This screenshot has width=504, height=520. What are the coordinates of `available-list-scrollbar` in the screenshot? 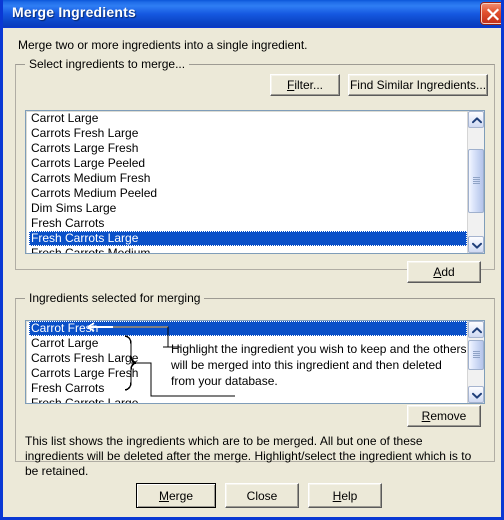 It's located at (475, 182).